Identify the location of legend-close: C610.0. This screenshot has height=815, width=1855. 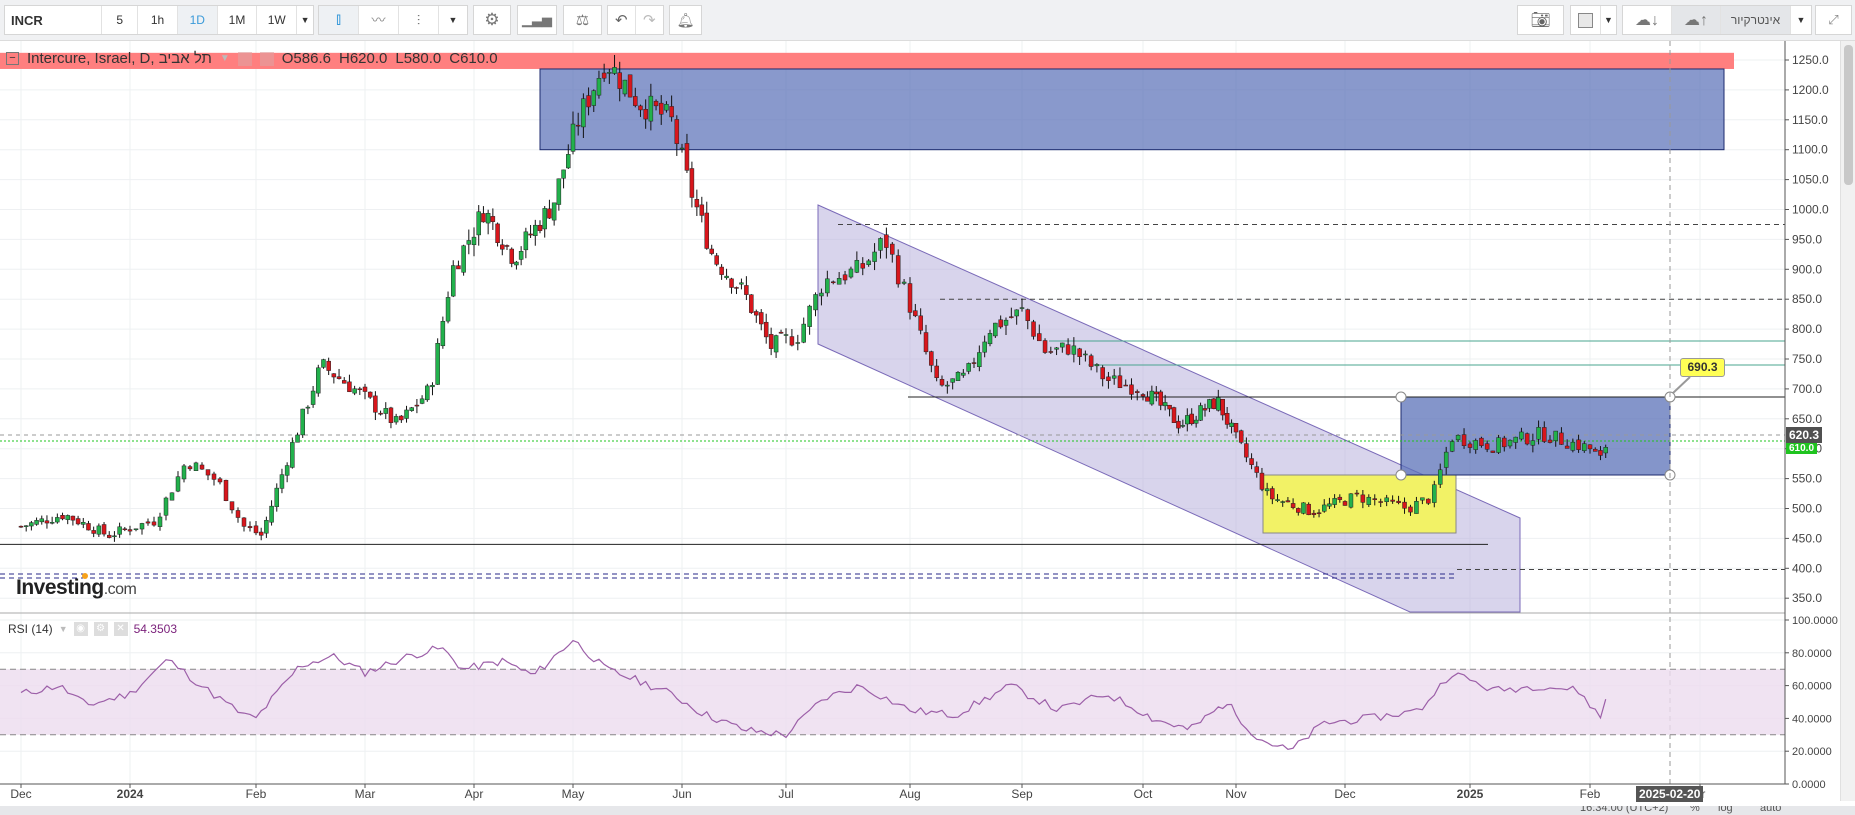
(473, 58).